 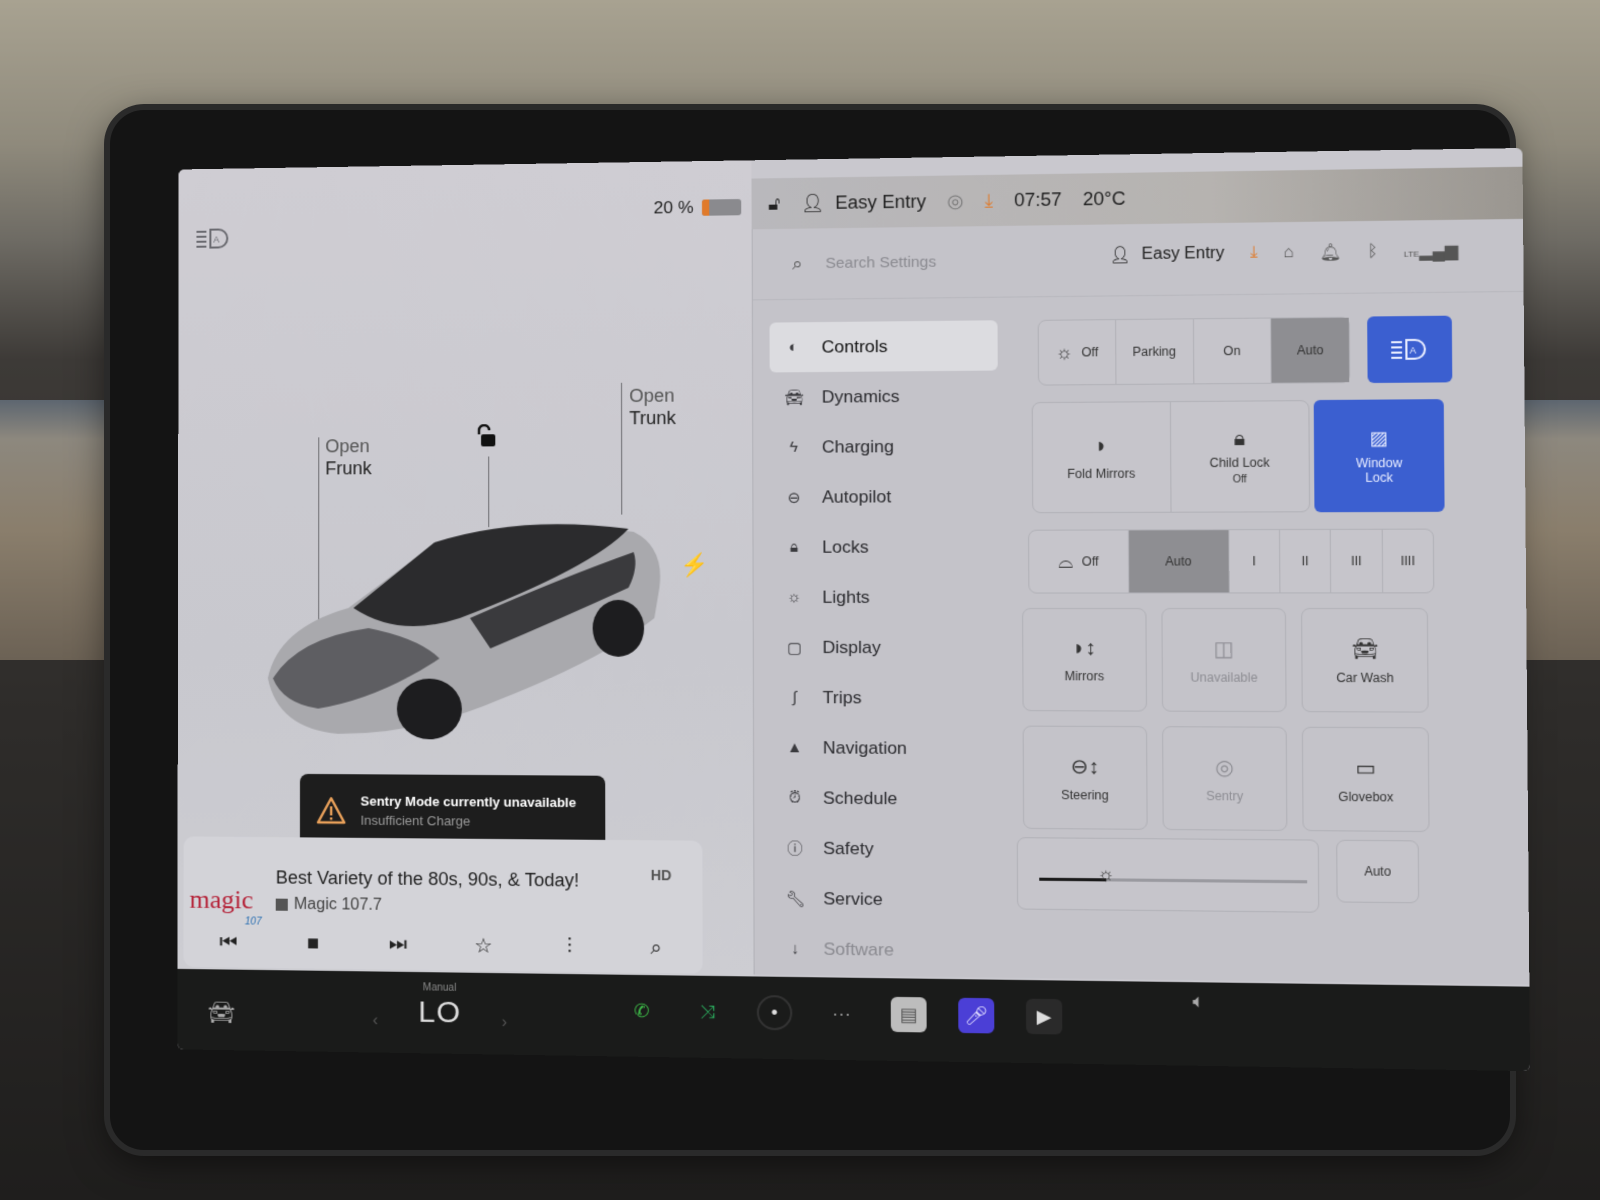 I want to click on battery-fill, so click(x=705, y=207).